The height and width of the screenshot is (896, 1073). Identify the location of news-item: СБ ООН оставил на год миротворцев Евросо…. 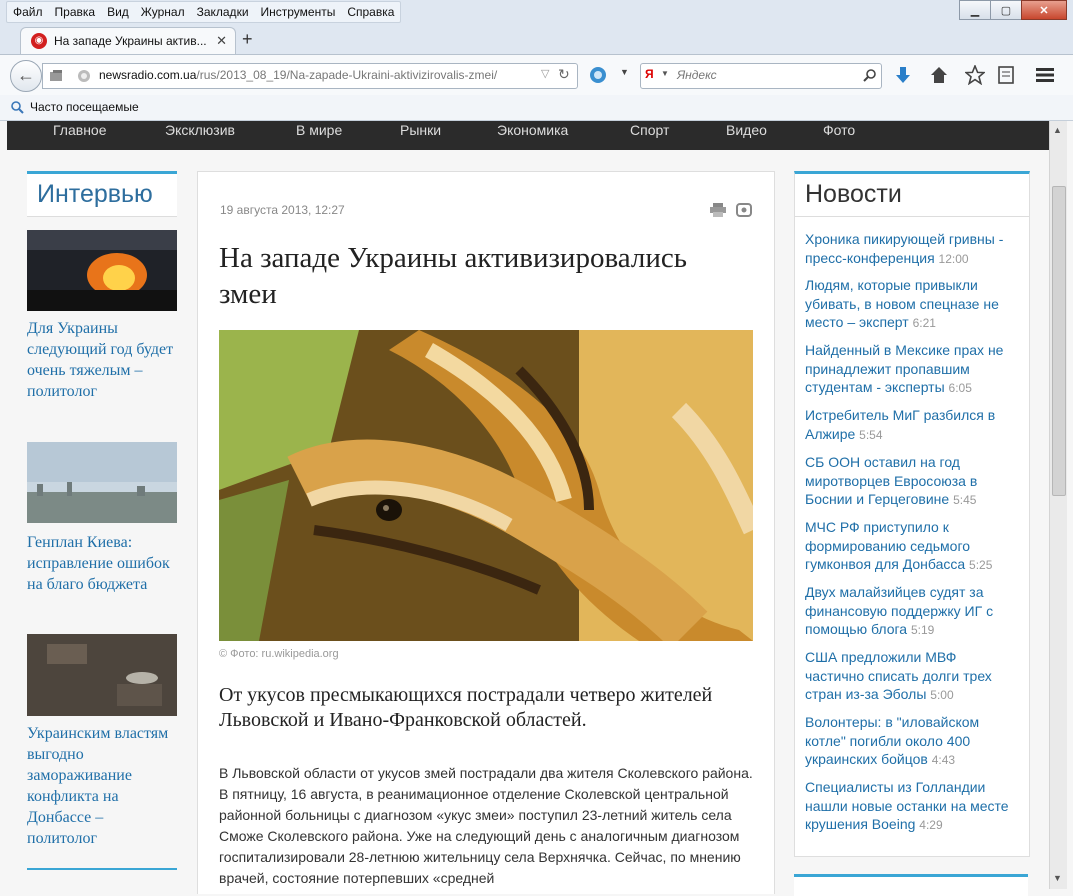
(910, 481).